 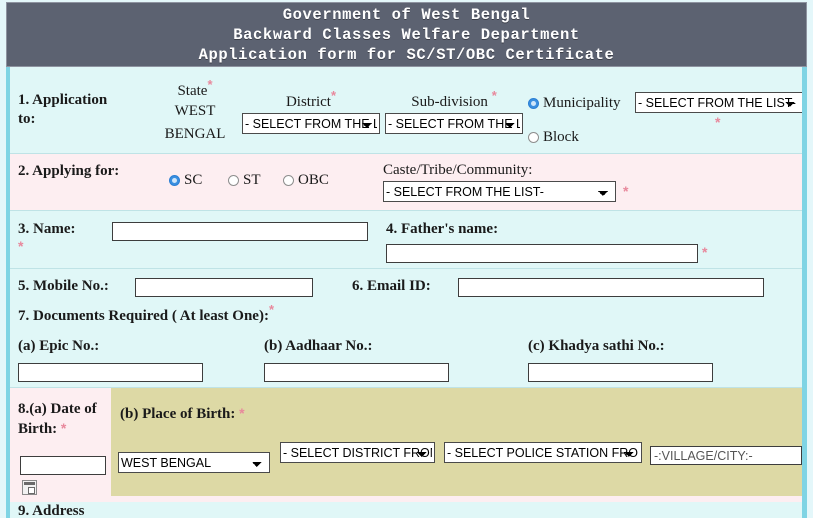 I want to click on header-line-government: Government of West Bengal, so click(x=406, y=14).